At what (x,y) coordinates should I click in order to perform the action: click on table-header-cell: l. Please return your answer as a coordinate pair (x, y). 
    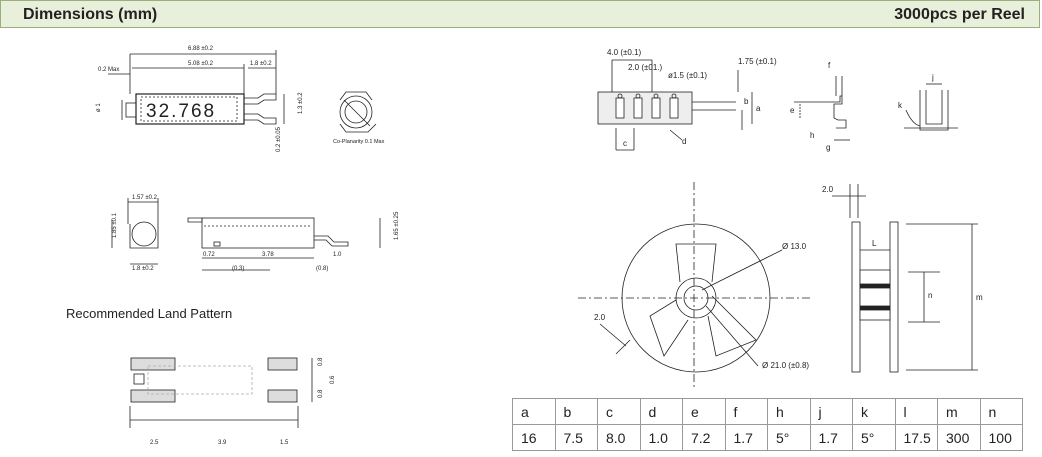
    Looking at the image, I should click on (916, 411).